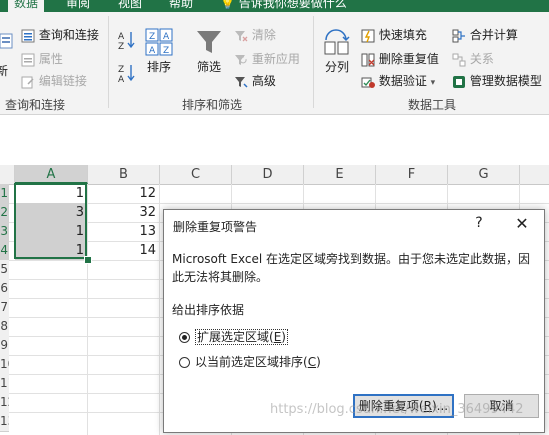  I want to click on queries-connections-button: 查询和连接, so click(60, 34).